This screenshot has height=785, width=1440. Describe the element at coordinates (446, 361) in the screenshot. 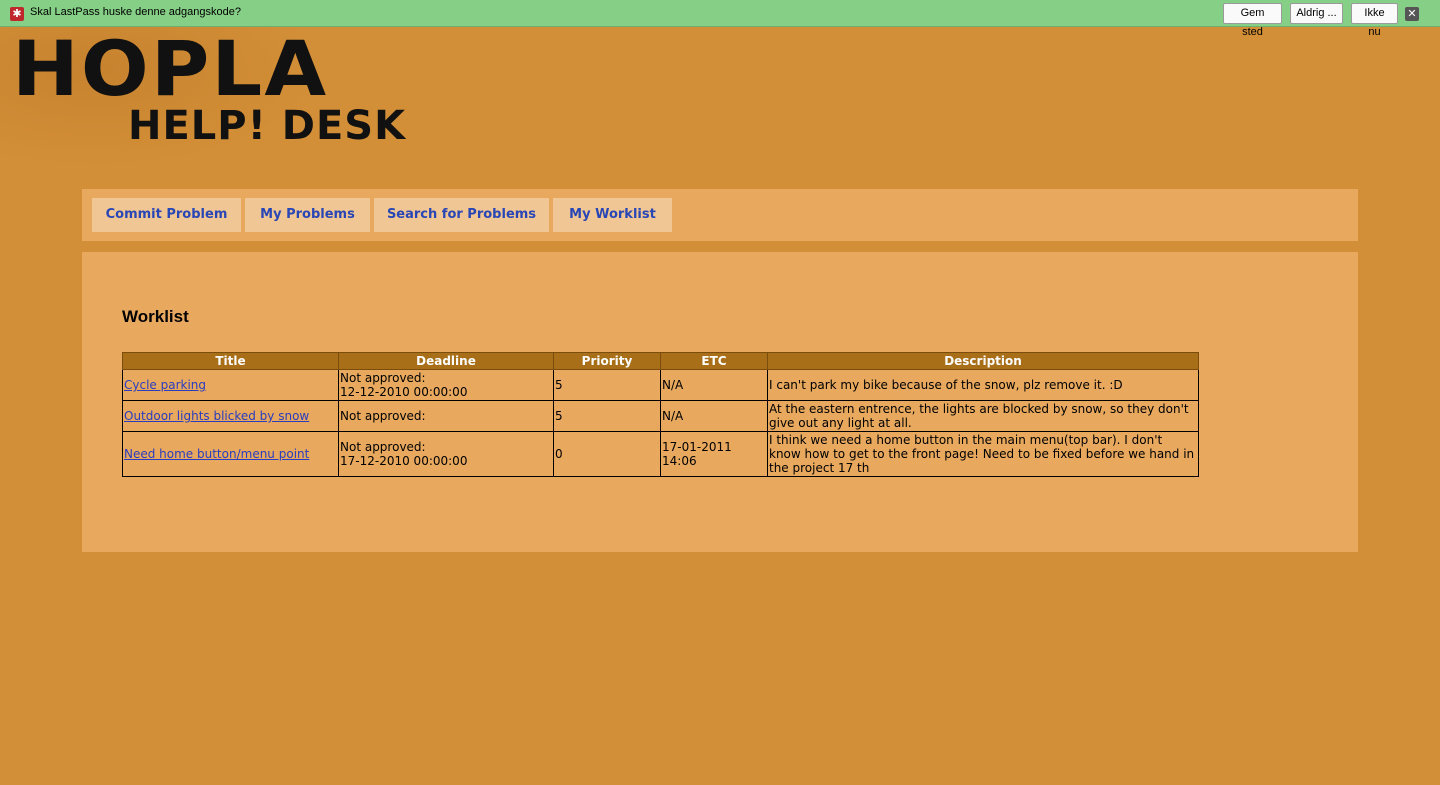

I see `column-header-deadline: Deadline` at that location.